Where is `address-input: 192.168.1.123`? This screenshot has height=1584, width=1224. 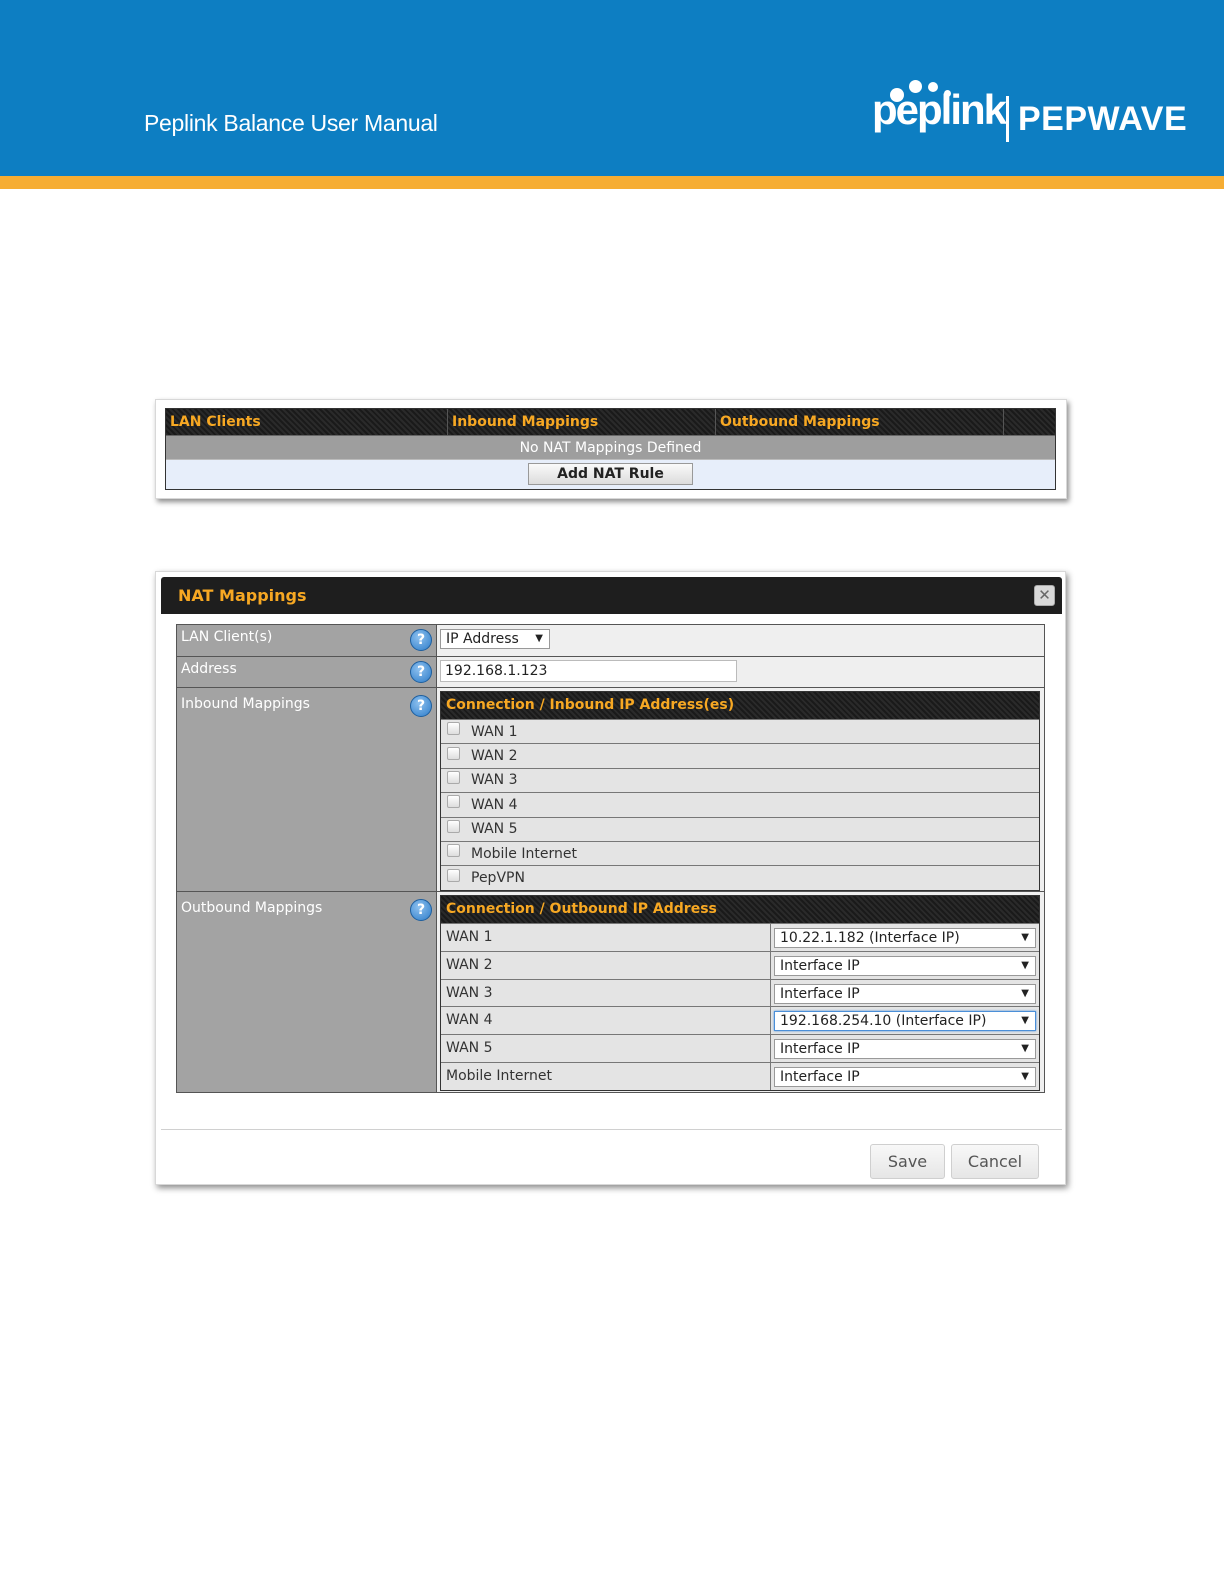
address-input: 192.168.1.123 is located at coordinates (588, 671).